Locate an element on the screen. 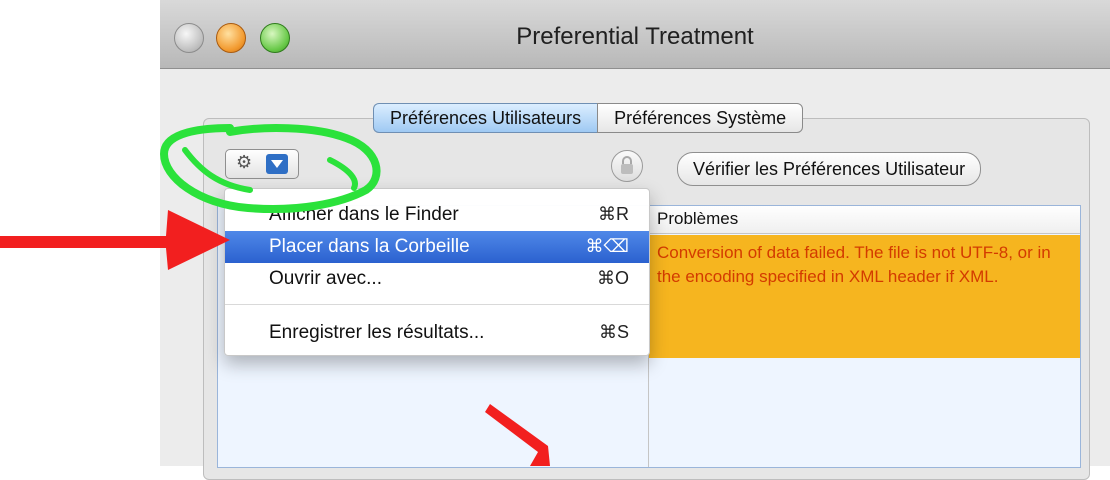 Image resolution: width=1110 pixels, height=480 pixels. menu-item-show-in-finder: Afficher dans le Finder ⌘R is located at coordinates (437, 215).